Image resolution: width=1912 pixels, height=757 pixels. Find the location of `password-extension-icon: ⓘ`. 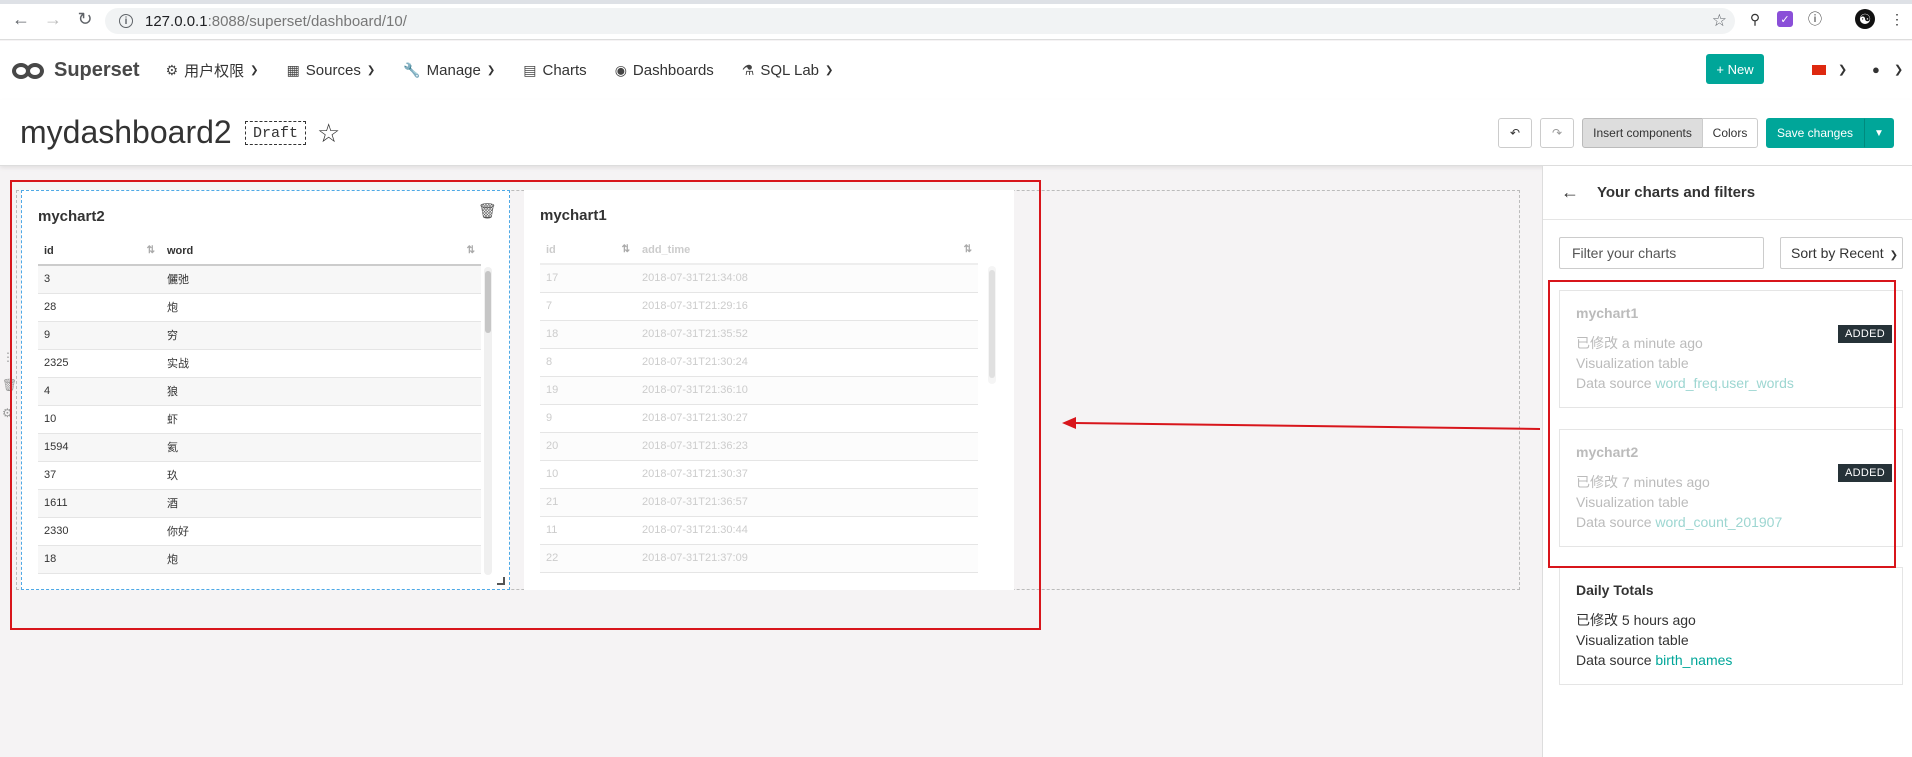

password-extension-icon: ⓘ is located at coordinates (1815, 19).